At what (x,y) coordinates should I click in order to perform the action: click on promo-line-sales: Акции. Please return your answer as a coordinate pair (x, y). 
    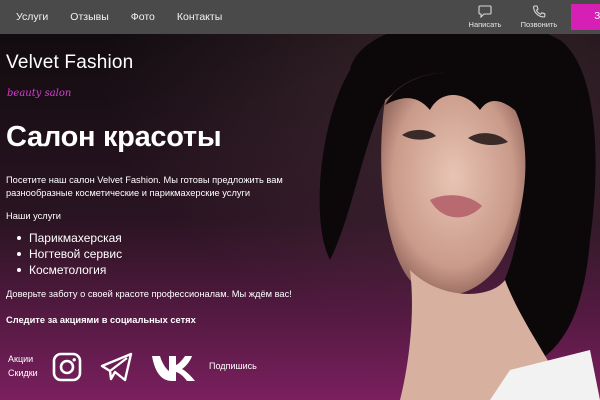
    Looking at the image, I should click on (21, 359).